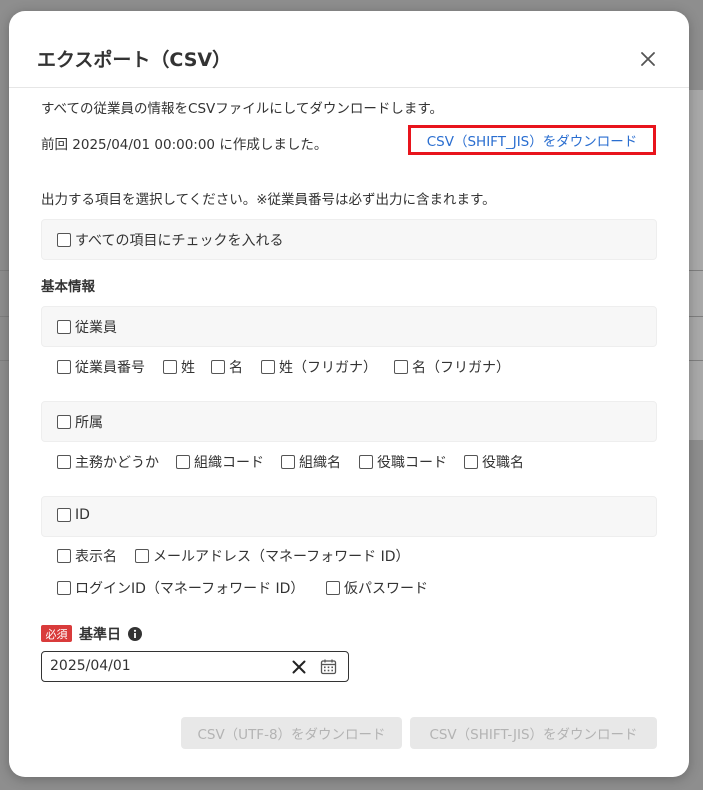  I want to click on checkbox-label: 名（フリガナ）, so click(461, 368).